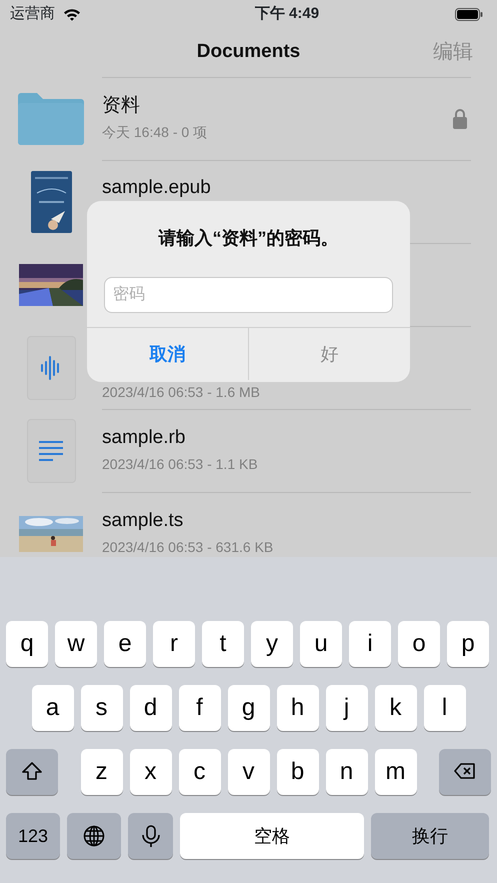 The width and height of the screenshot is (497, 883). What do you see at coordinates (27, 644) in the screenshot?
I see `letter-key: q` at bounding box center [27, 644].